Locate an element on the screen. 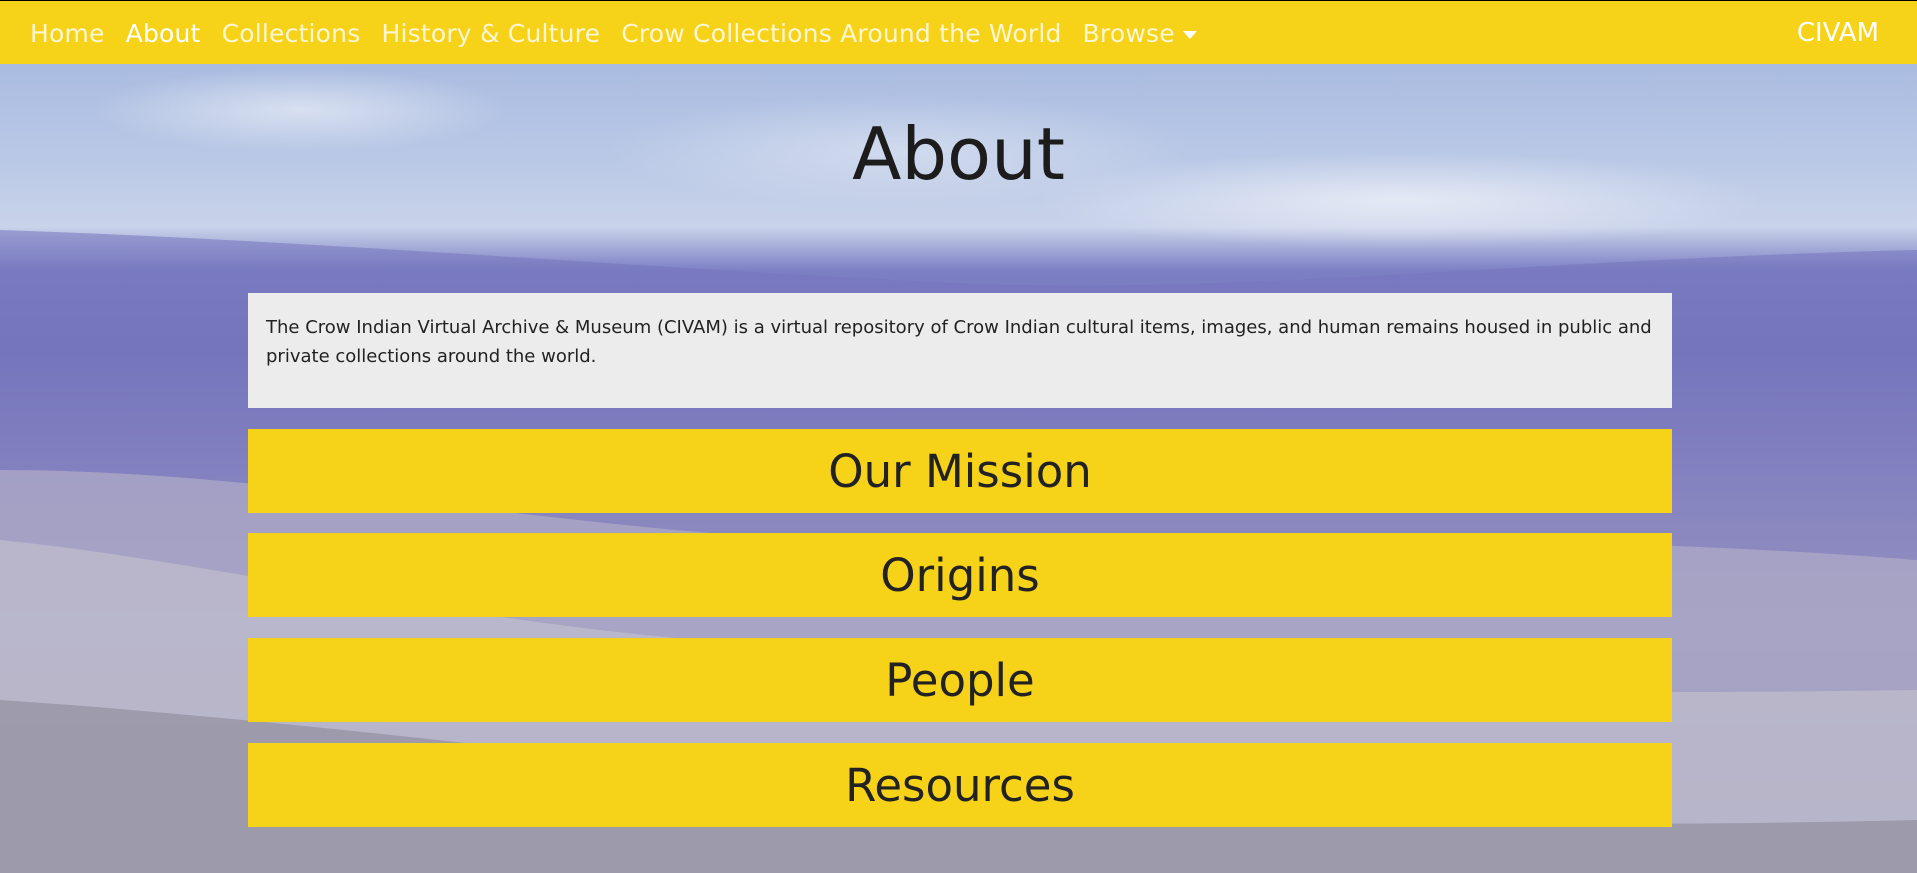 The height and width of the screenshot is (873, 1917). nav-dropdown-browse: Browse is located at coordinates (1140, 33).